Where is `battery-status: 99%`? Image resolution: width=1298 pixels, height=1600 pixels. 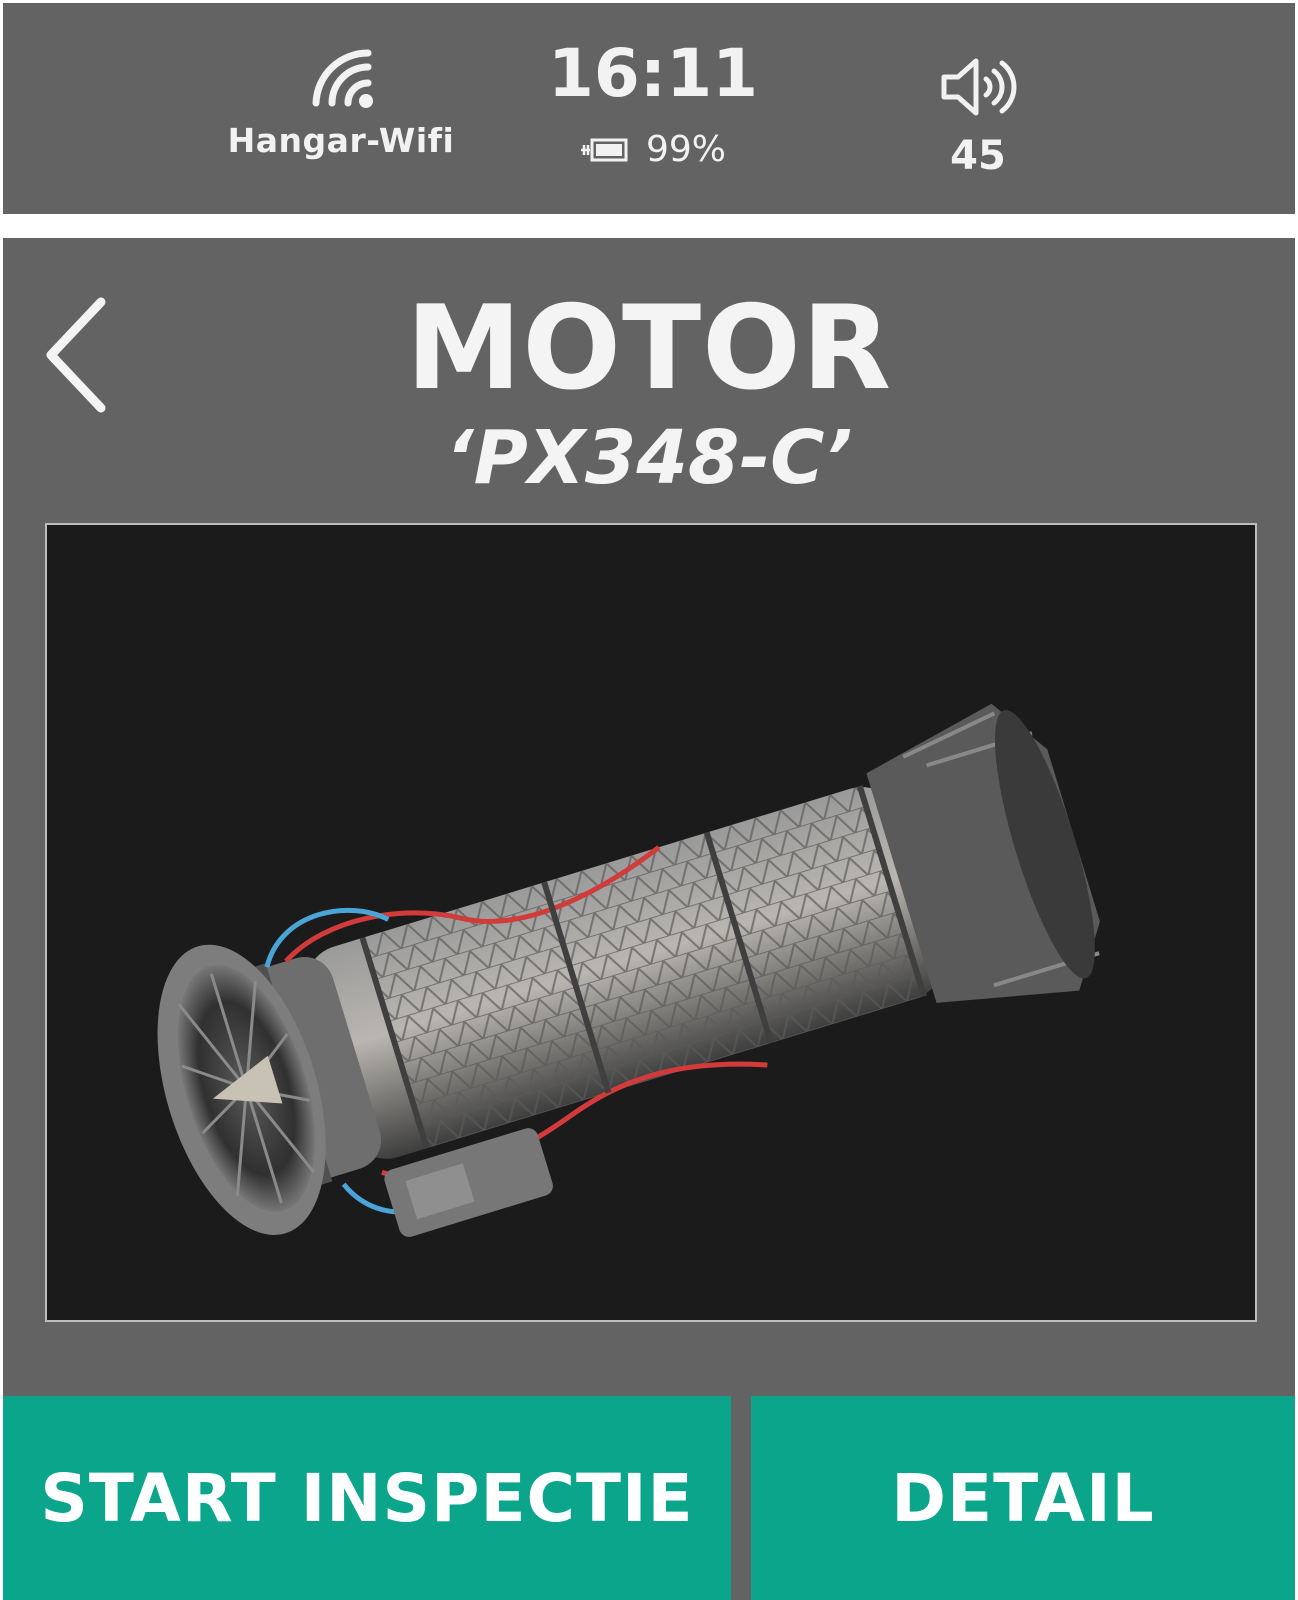 battery-status: 99% is located at coordinates (653, 149).